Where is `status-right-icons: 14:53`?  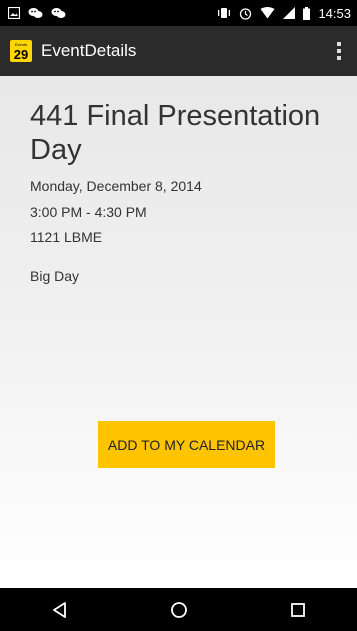
status-right-icons: 14:53 is located at coordinates (284, 13).